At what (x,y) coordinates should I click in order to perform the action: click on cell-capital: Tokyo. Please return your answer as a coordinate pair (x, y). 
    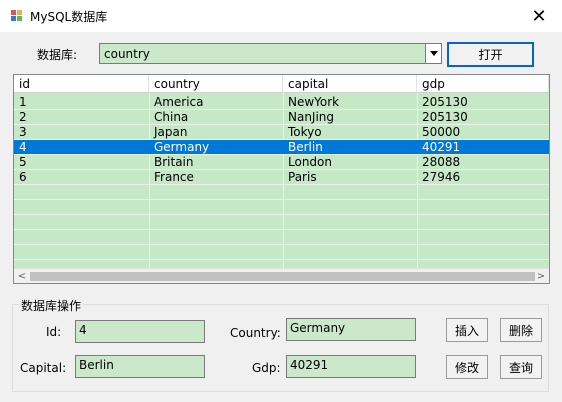
    Looking at the image, I should click on (305, 132).